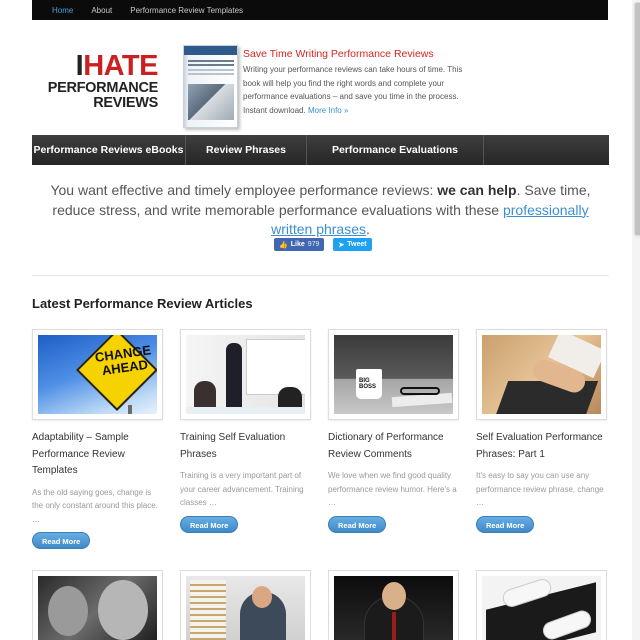  I want to click on tweet-button: ➤ Tweet, so click(352, 244).